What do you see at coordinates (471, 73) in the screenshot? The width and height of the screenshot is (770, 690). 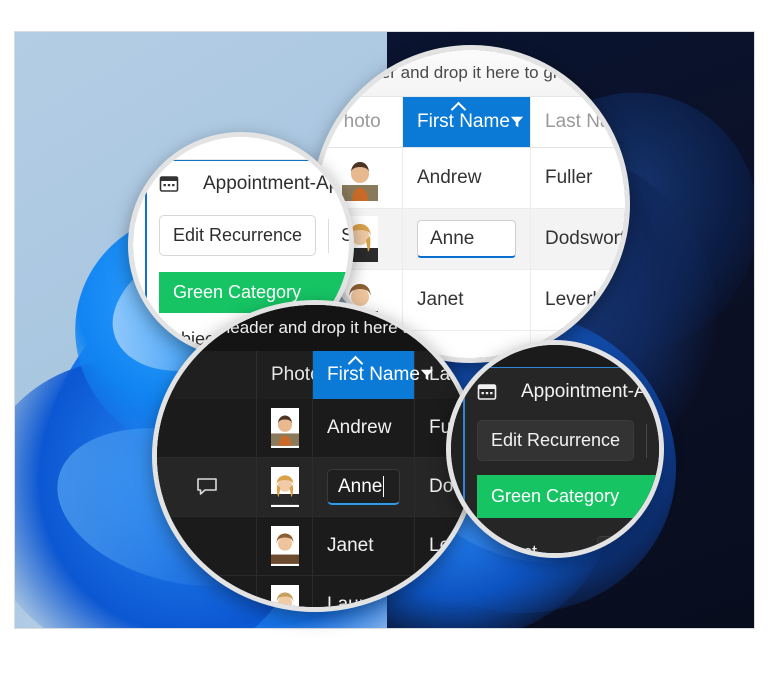 I see `group-panel: header and drop it here to gr` at bounding box center [471, 73].